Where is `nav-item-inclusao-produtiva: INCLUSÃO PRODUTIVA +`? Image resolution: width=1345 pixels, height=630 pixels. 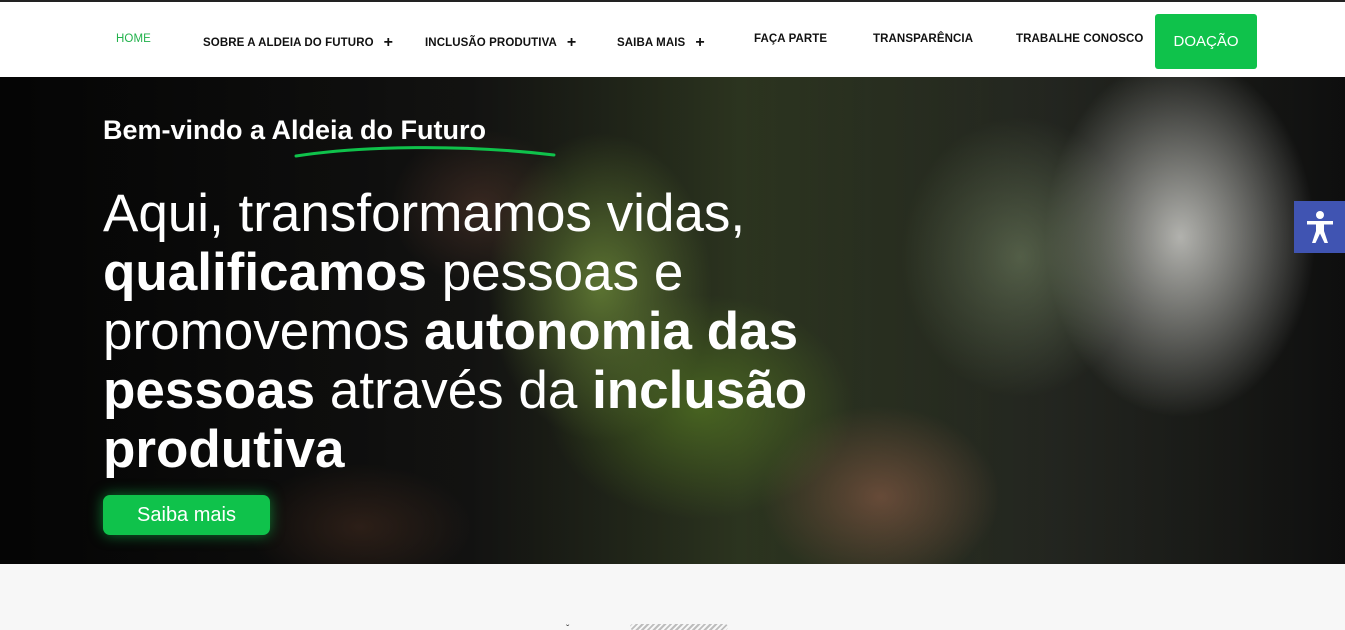
nav-item-inclusao-produtiva: INCLUSÃO PRODUTIVA + is located at coordinates (500, 42).